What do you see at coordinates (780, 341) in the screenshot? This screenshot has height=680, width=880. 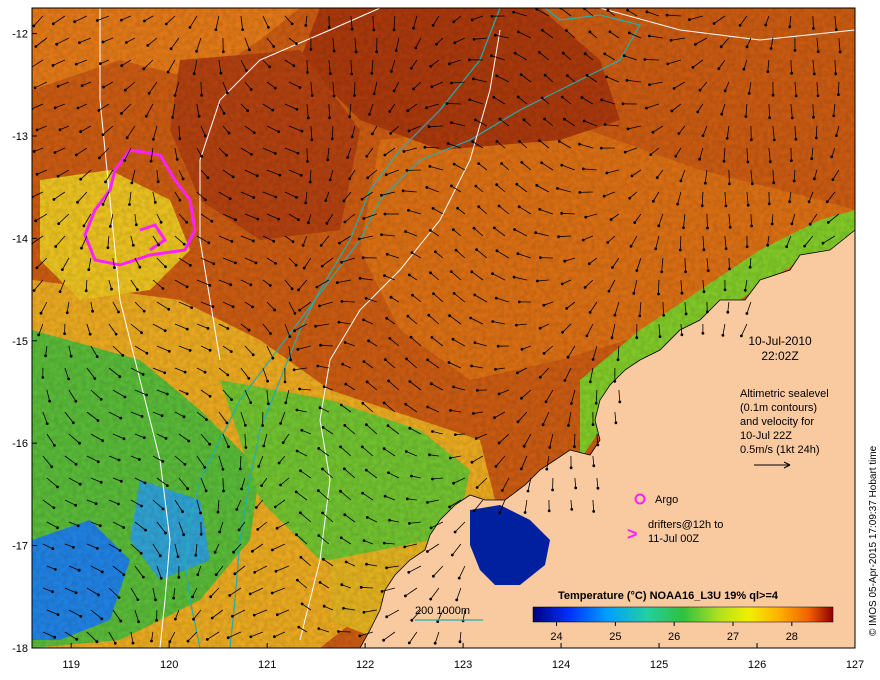 I see `date-label: 10-Jul-2010` at bounding box center [780, 341].